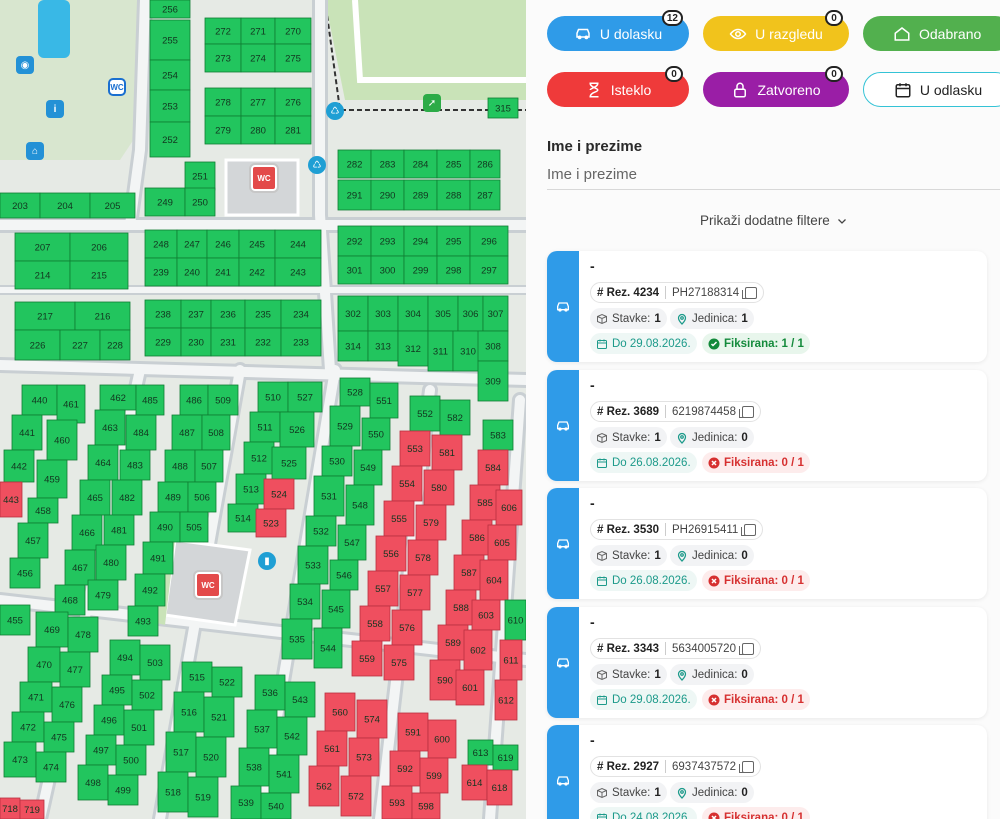 This screenshot has width=1000, height=819. I want to click on filter-isteklo-button: Isteklo 0, so click(618, 86).